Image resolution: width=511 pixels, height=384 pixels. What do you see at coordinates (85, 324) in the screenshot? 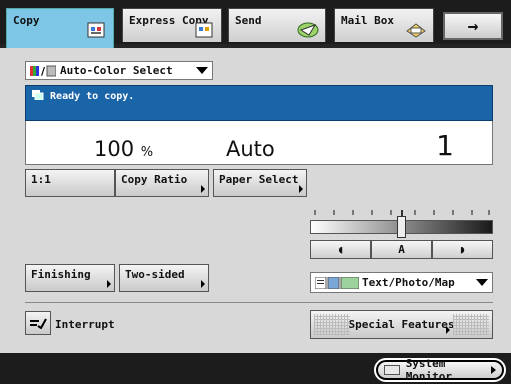
I see `interrupt-label: Interrupt` at bounding box center [85, 324].